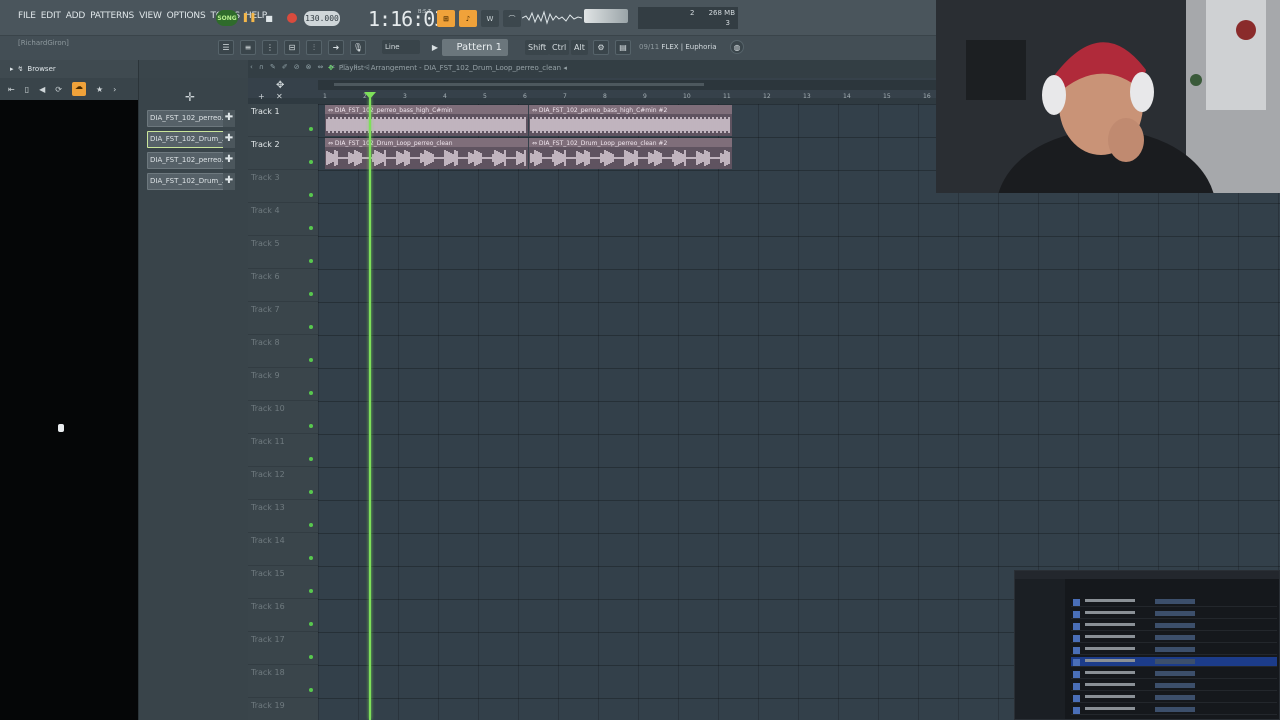 This screenshot has width=1280, height=720. I want to click on track-header: Track 9, so click(283, 384).